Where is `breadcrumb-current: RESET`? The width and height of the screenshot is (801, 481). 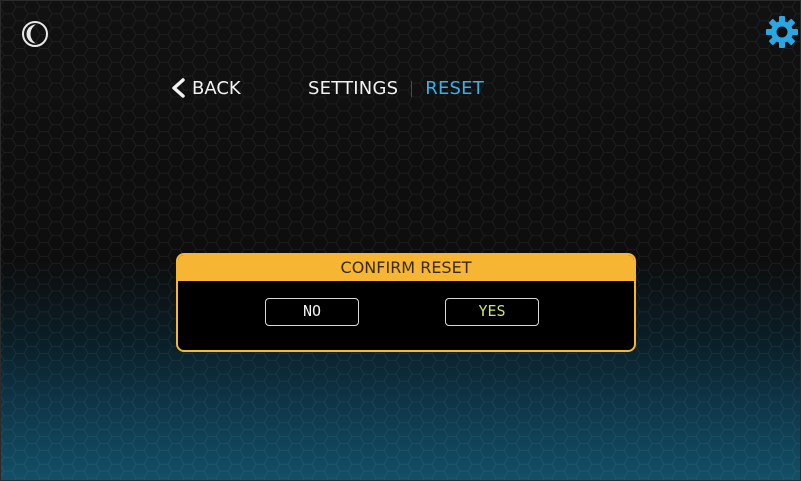
breadcrumb-current: RESET is located at coordinates (454, 88).